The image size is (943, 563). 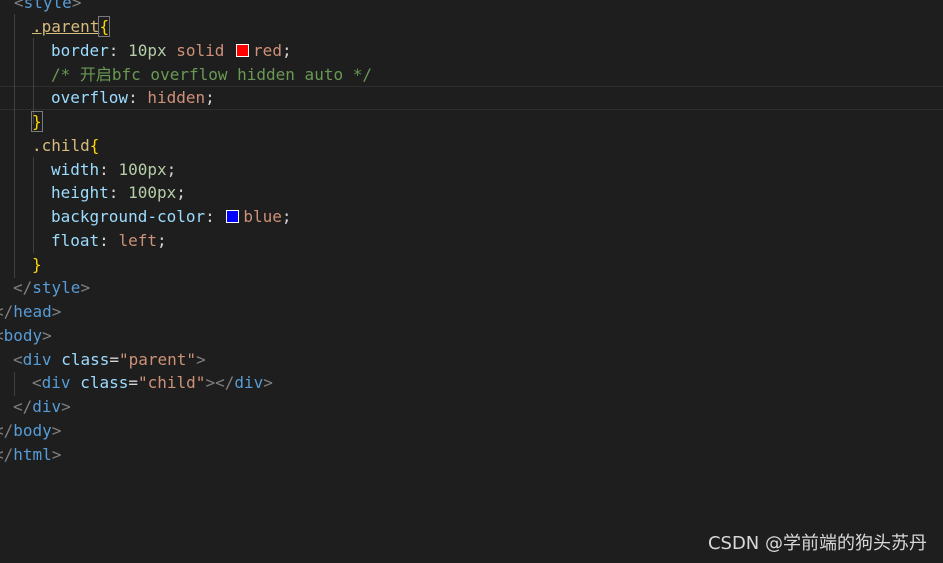 I want to click on code-line: .child{, so click(x=65, y=146).